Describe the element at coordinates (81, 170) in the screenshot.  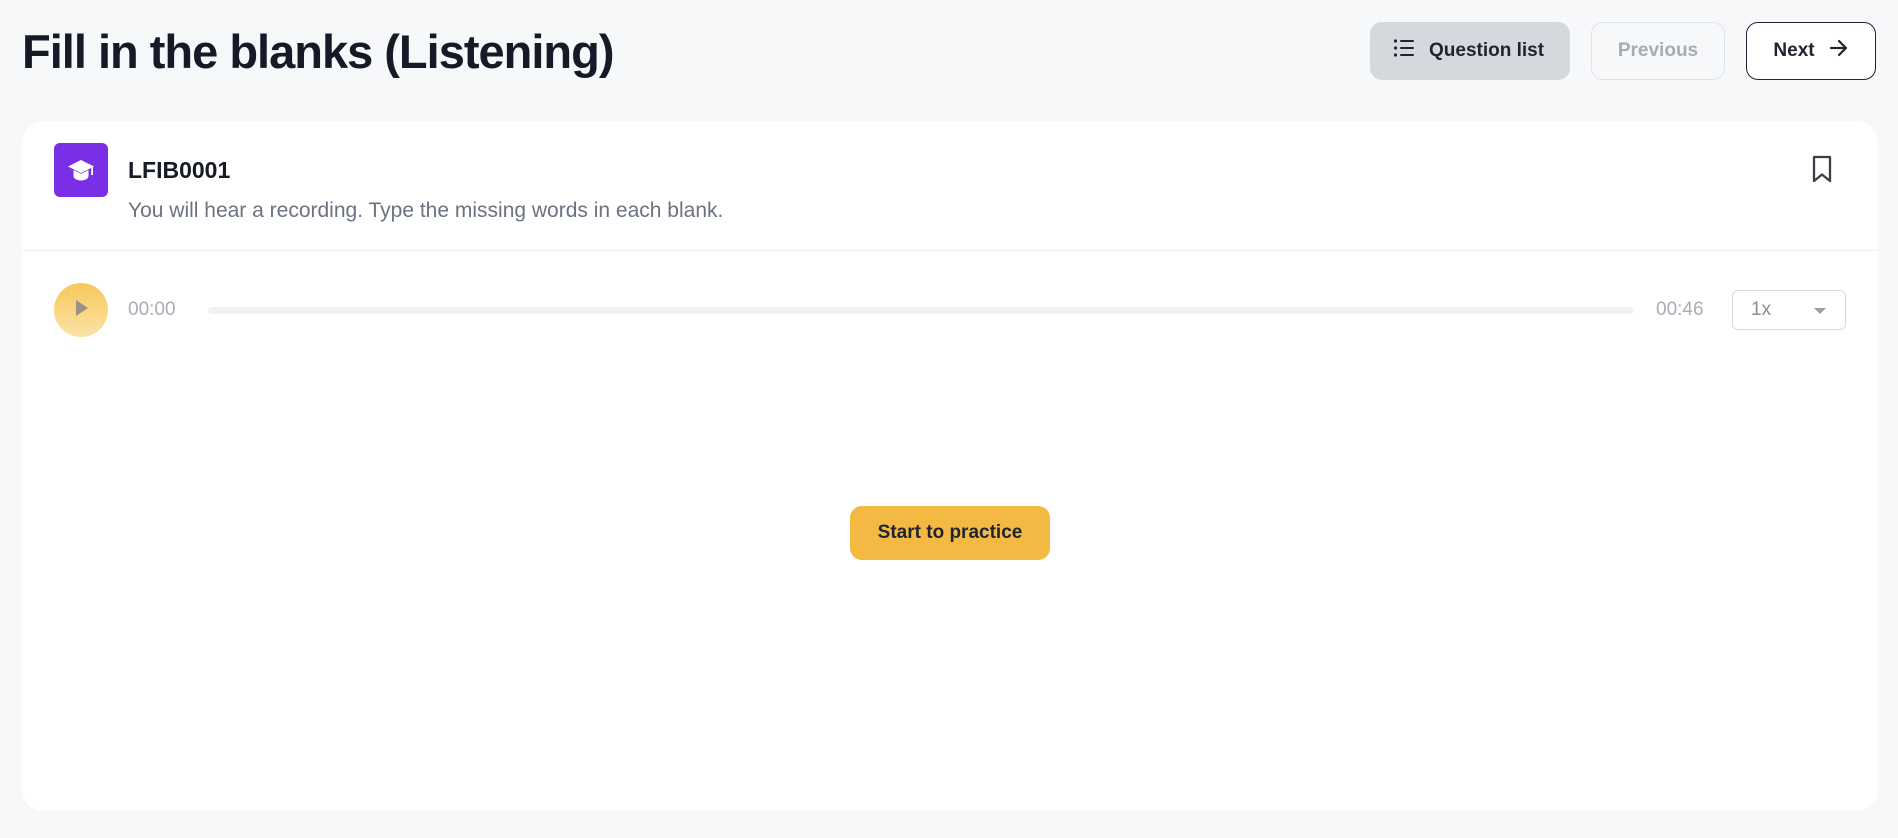
I see `graduation-cap-icon` at that location.